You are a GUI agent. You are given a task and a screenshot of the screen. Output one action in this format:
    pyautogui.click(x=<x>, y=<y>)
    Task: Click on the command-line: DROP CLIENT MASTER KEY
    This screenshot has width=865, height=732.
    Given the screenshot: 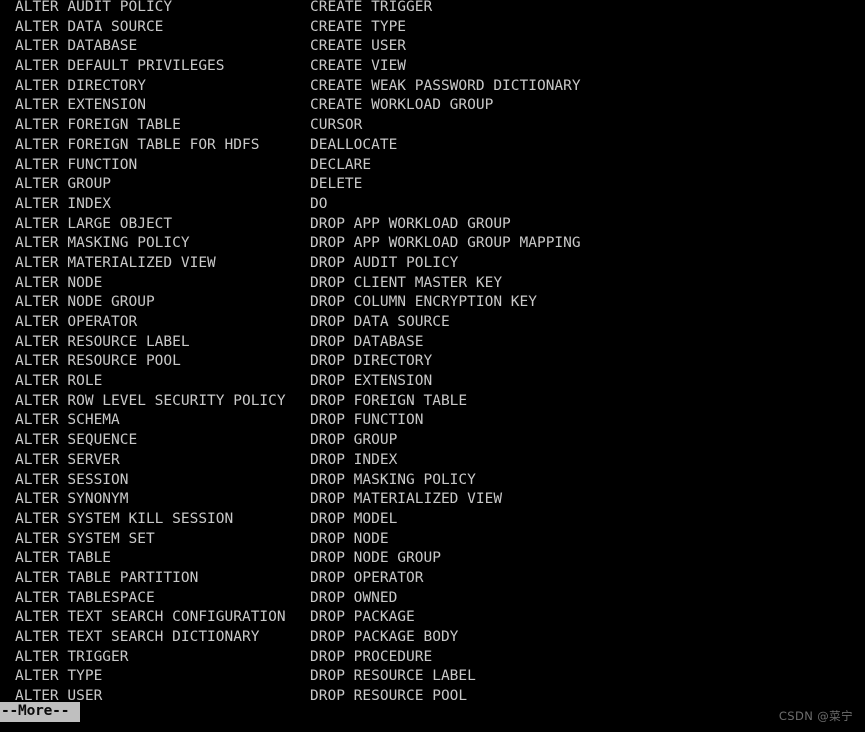 What is the action you would take?
    pyautogui.click(x=406, y=282)
    